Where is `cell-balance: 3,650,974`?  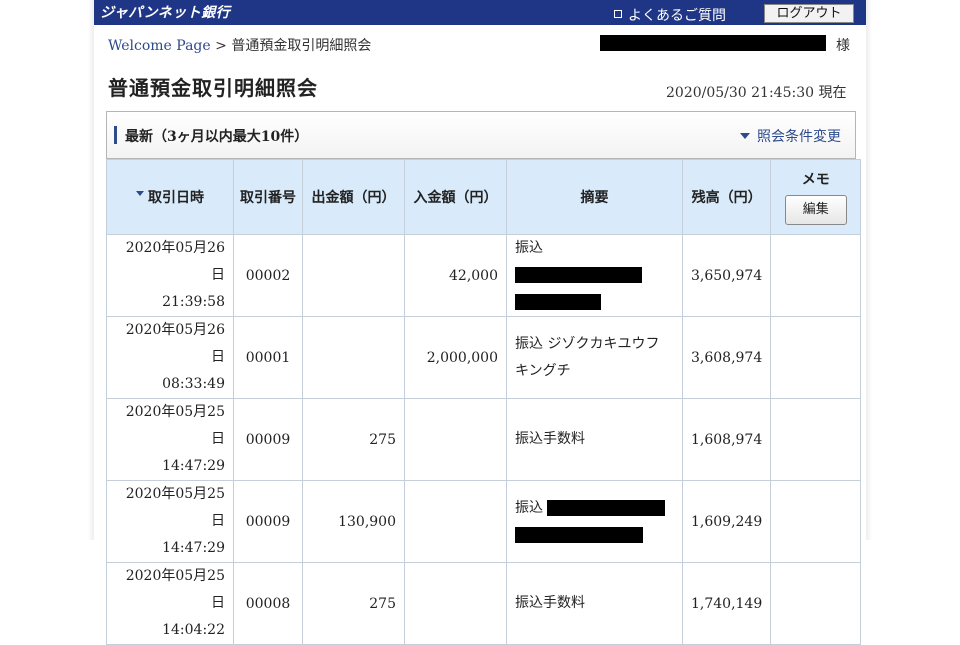 cell-balance: 3,650,974 is located at coordinates (726, 275).